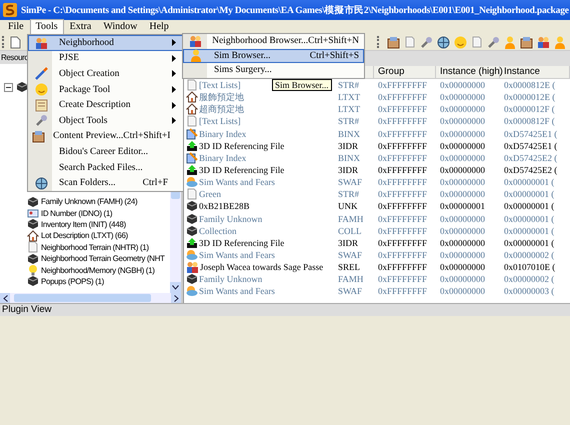 The image size is (570, 425). Describe the element at coordinates (72, 281) in the screenshot. I see `tree-item: Popups (POPS) (1)` at that location.